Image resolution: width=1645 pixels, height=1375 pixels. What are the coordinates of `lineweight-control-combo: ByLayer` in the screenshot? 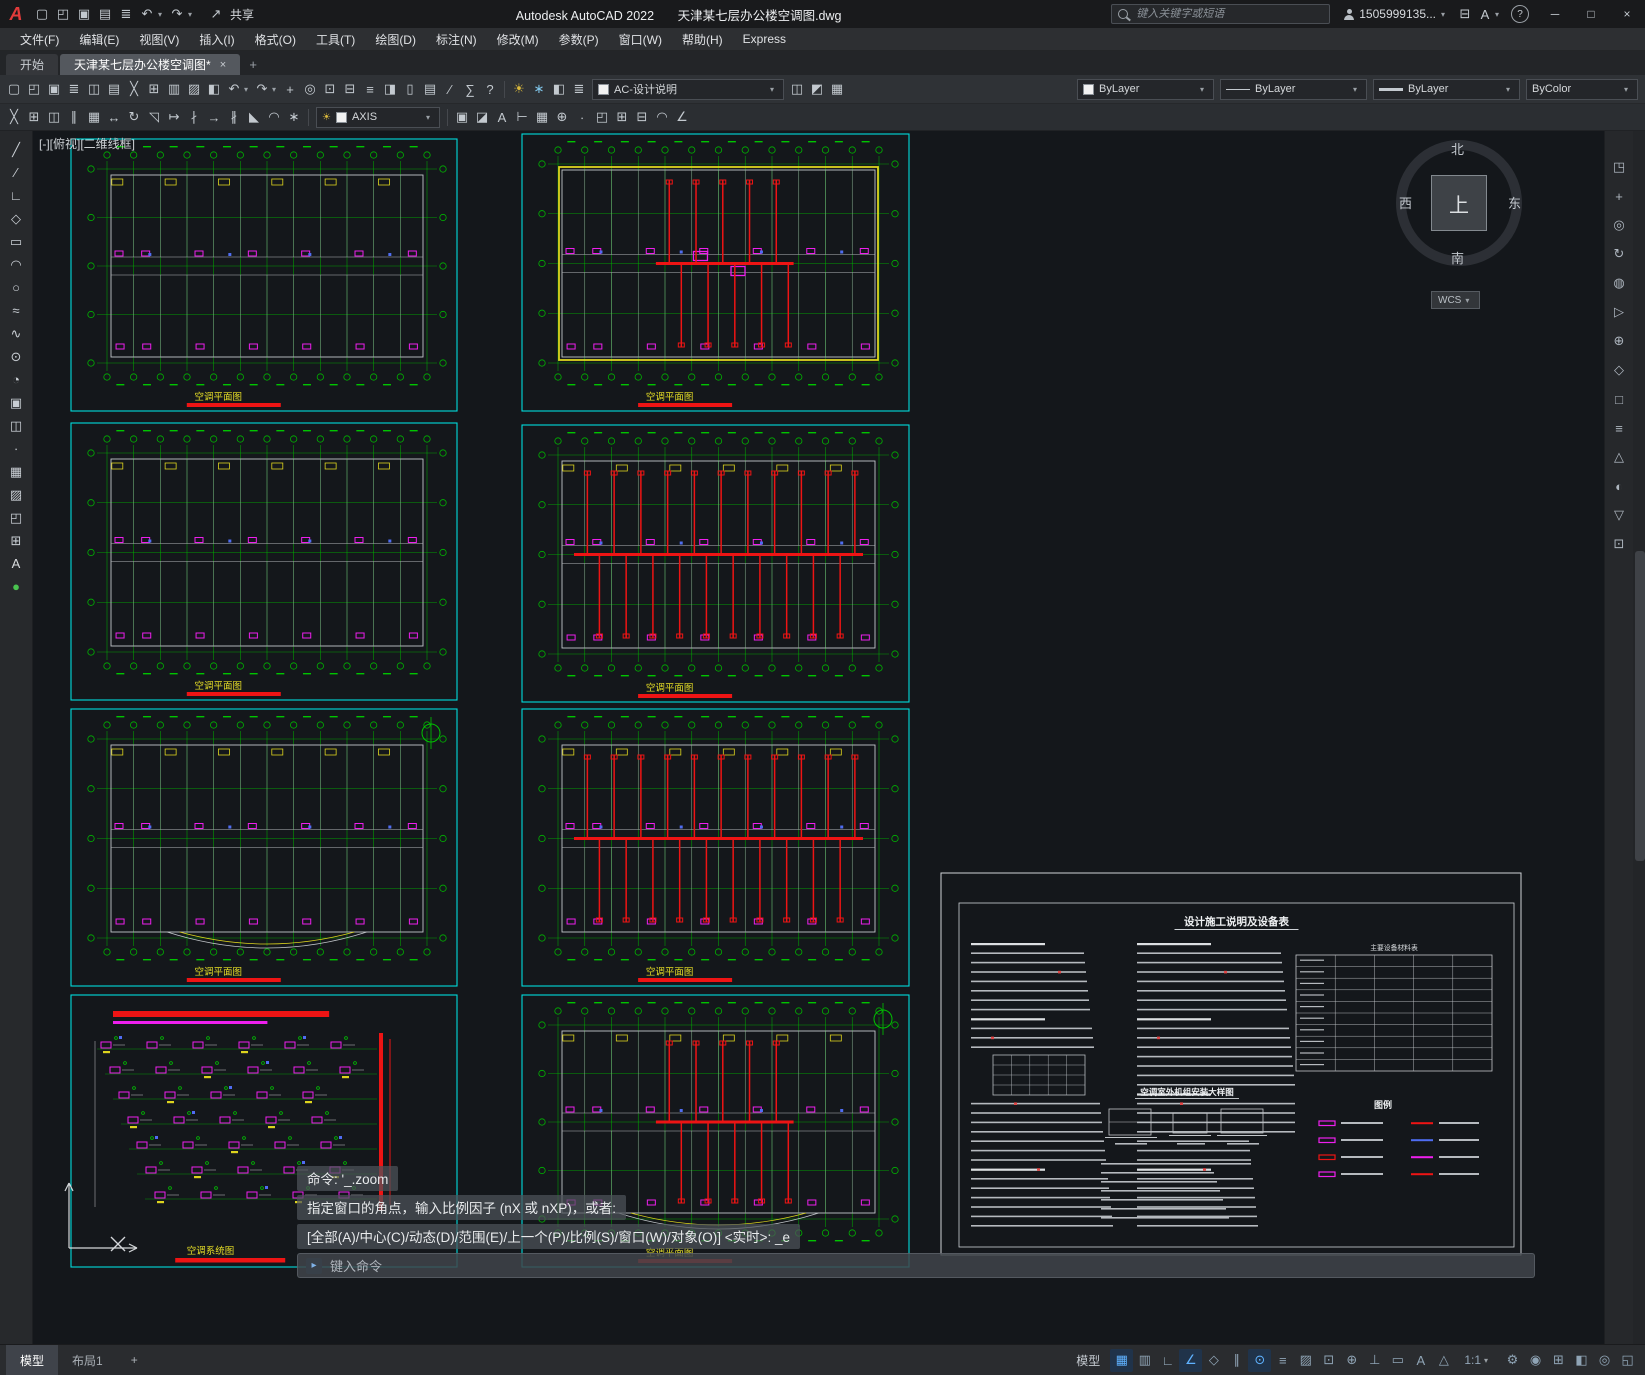 It's located at (1446, 89).